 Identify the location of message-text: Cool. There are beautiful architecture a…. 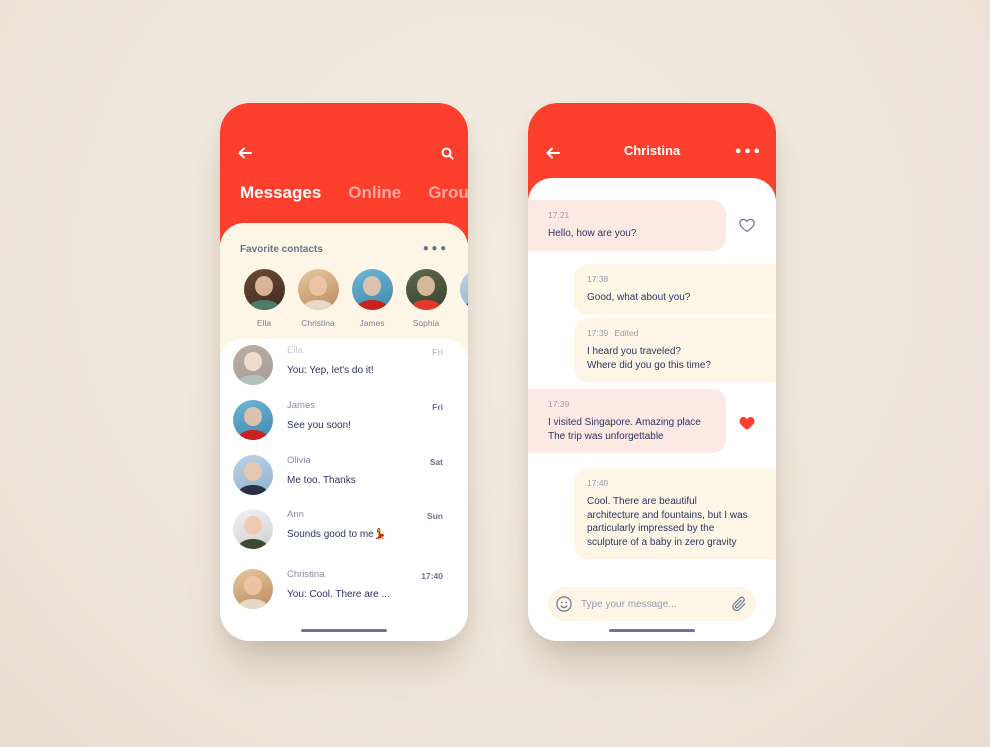
(667, 522).